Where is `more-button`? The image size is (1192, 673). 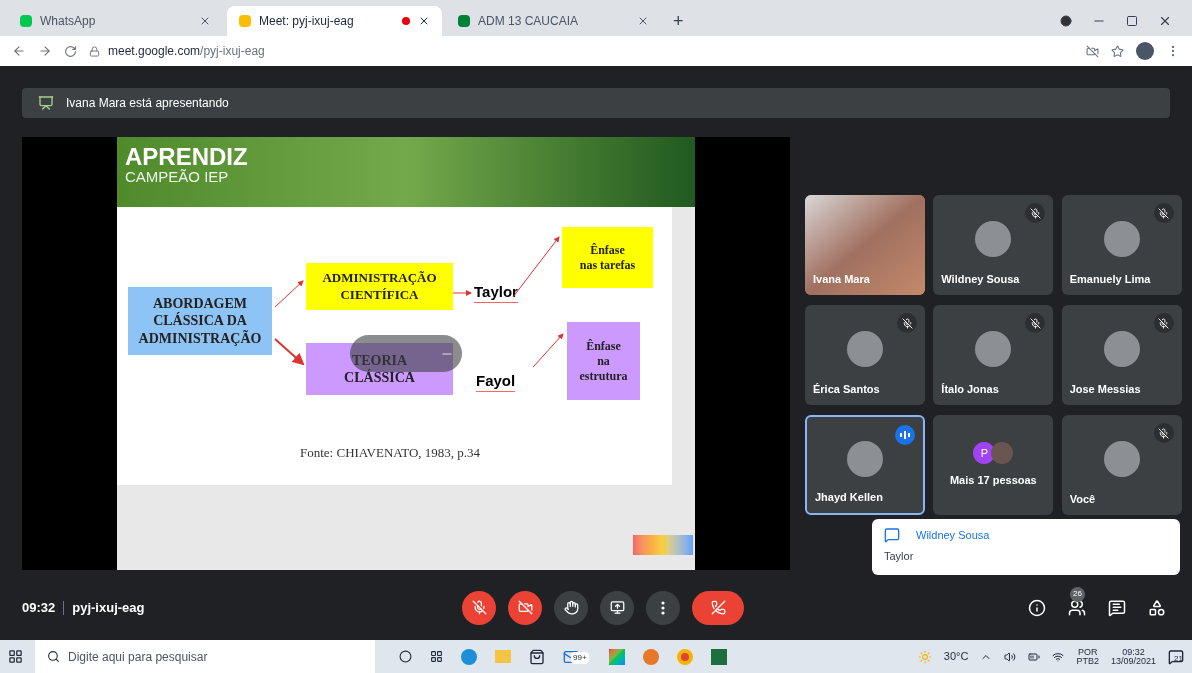
more-button is located at coordinates (663, 607).